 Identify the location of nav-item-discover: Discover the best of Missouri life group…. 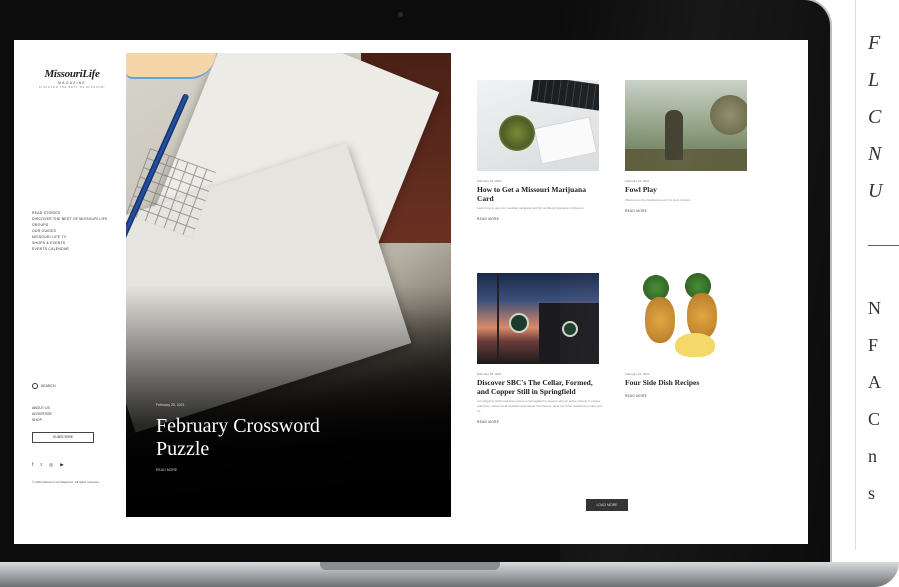
(75, 222).